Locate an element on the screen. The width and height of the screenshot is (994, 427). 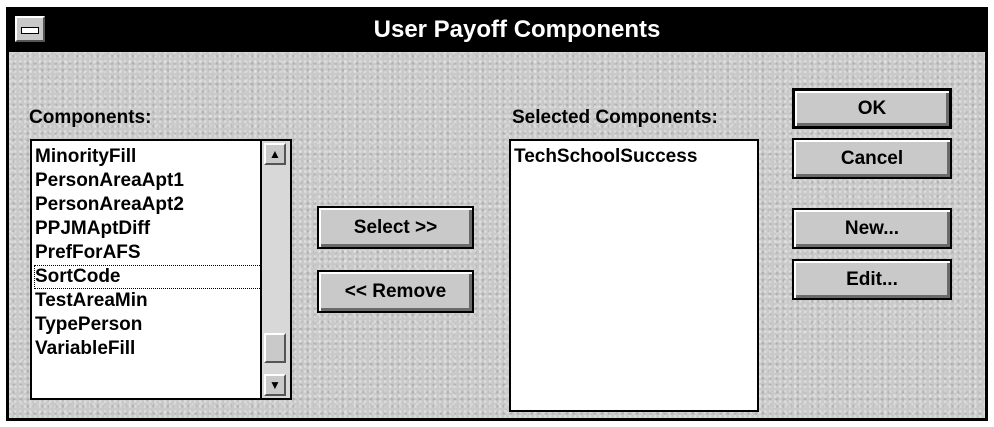
components-label-text: Components: is located at coordinates (90, 117).